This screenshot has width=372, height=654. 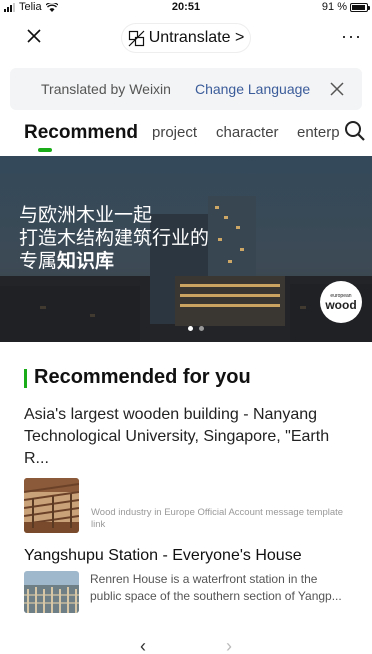 What do you see at coordinates (142, 377) in the screenshot?
I see `section-title: Recommended for you` at bounding box center [142, 377].